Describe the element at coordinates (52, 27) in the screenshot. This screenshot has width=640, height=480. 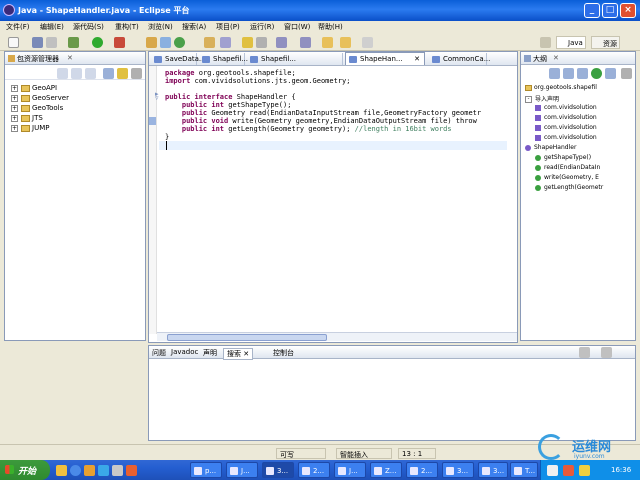
I see `menu-edit: 编辑(E)` at that location.